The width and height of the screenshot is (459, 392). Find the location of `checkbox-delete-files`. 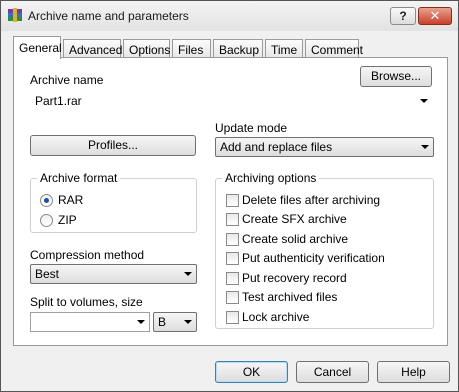

checkbox-delete-files is located at coordinates (232, 200).